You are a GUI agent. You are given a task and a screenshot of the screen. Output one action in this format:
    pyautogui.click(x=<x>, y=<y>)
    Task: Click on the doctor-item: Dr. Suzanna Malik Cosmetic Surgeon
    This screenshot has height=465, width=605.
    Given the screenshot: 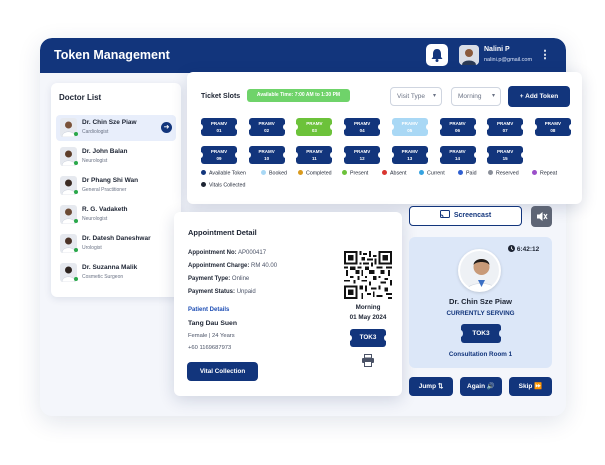 What is the action you would take?
    pyautogui.click(x=116, y=273)
    